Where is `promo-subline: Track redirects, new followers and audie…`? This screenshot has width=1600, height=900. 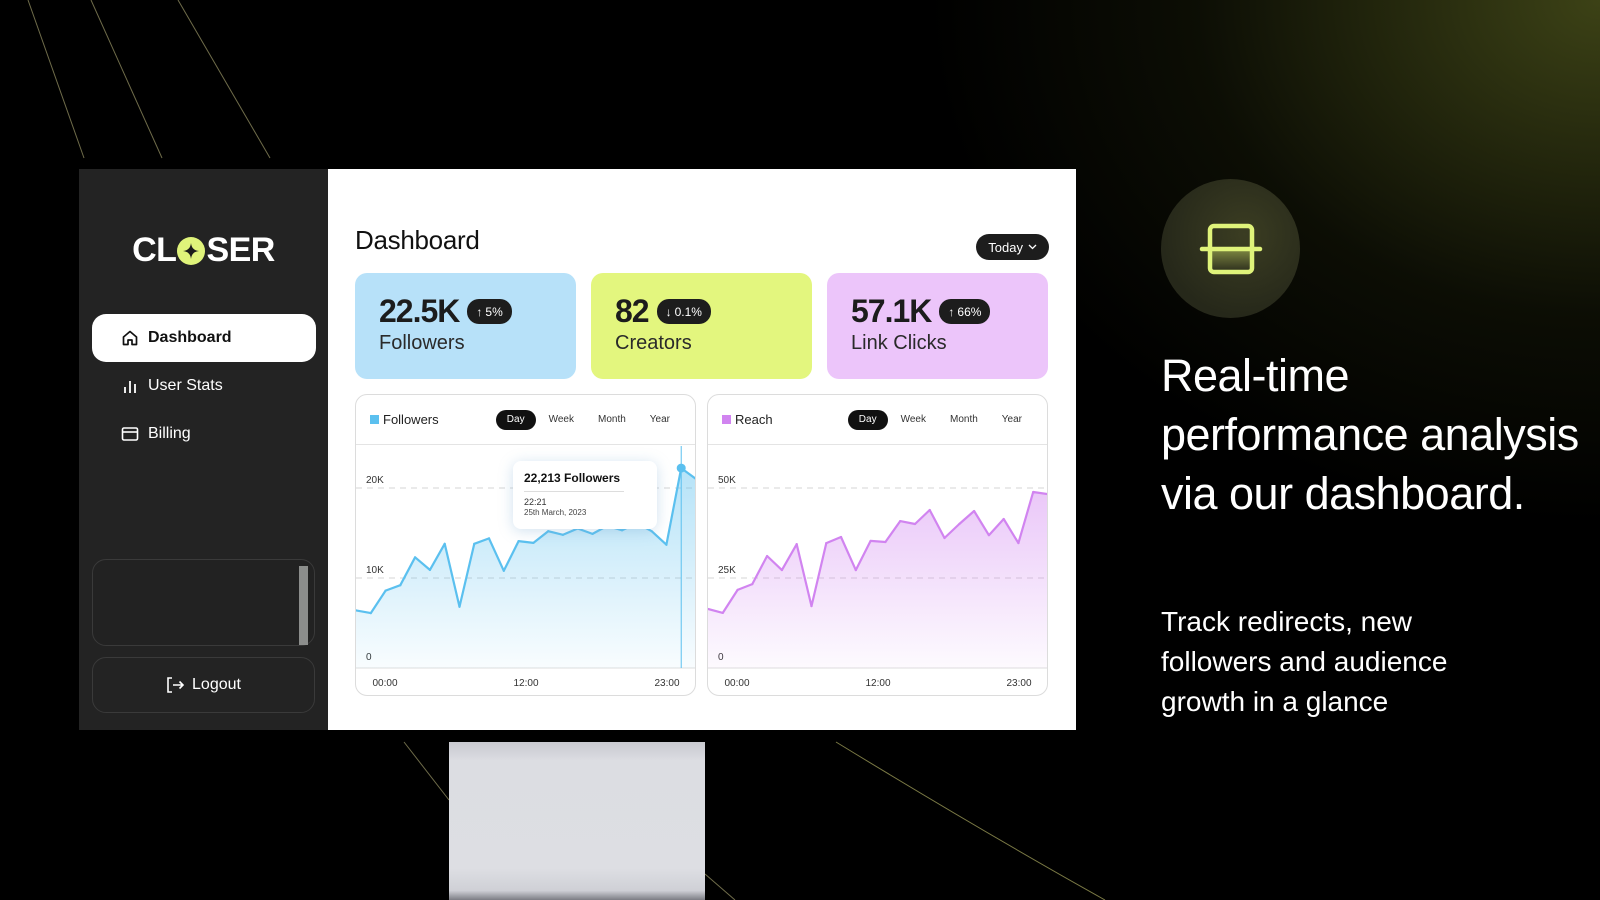
promo-subline: Track redirects, new followers and audie… is located at coordinates (1304, 661).